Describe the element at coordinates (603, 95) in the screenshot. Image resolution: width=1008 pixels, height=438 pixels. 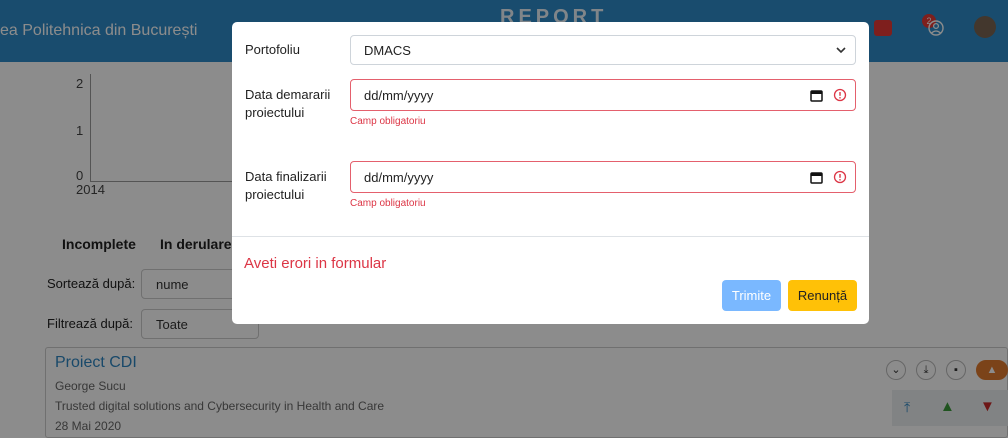
I see `start-date-input: dd/mm/yyyy` at that location.